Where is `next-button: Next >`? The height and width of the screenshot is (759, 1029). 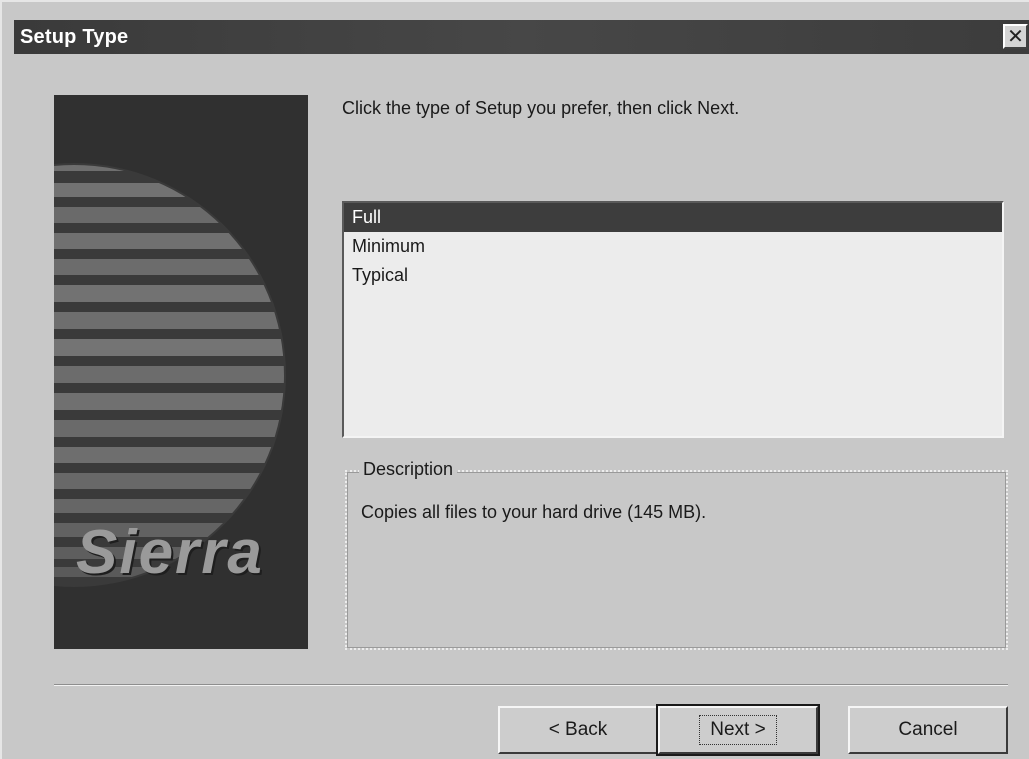 next-button: Next > is located at coordinates (738, 730).